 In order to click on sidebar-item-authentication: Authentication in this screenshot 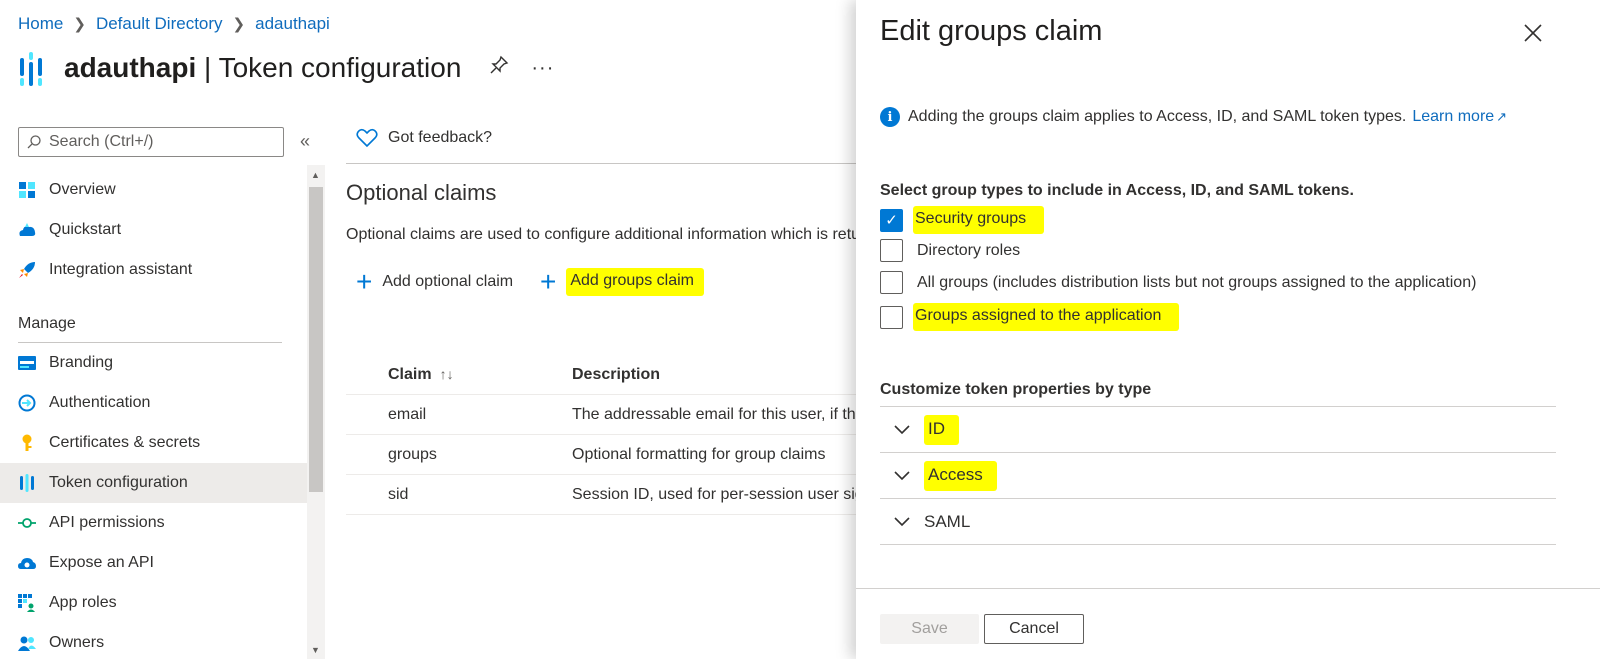, I will do `click(153, 403)`.